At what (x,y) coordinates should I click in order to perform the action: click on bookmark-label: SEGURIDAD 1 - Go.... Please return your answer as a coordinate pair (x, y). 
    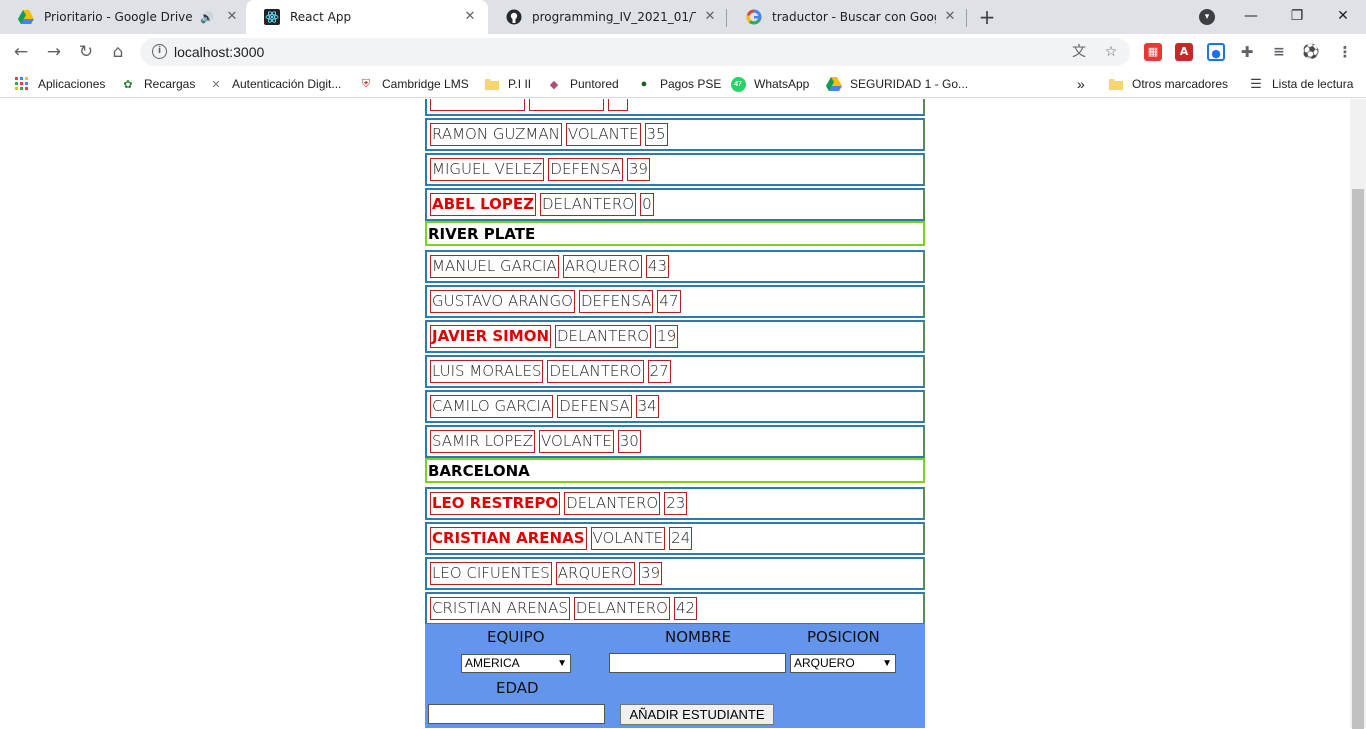
    Looking at the image, I should click on (909, 84).